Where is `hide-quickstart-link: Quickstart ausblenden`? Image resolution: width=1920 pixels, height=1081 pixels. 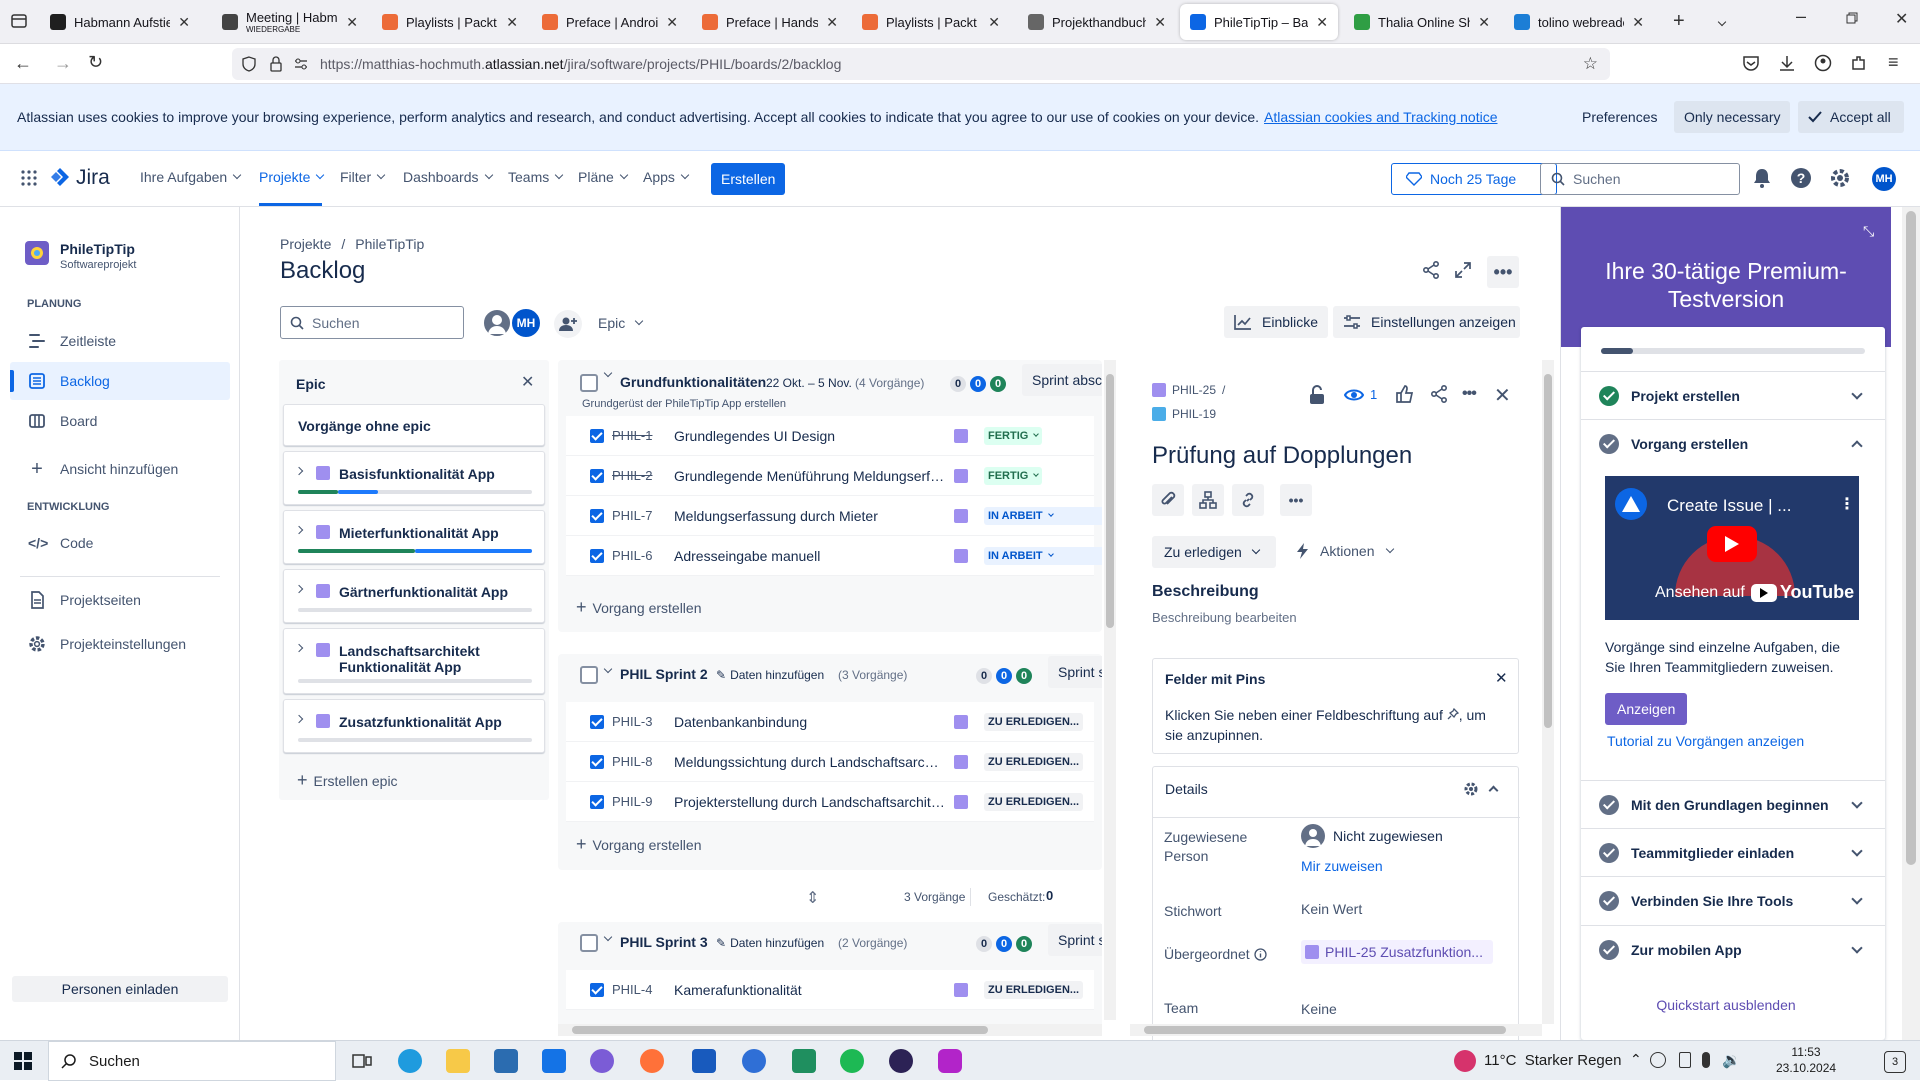
hide-quickstart-link: Quickstart ausblenden is located at coordinates (1726, 1005).